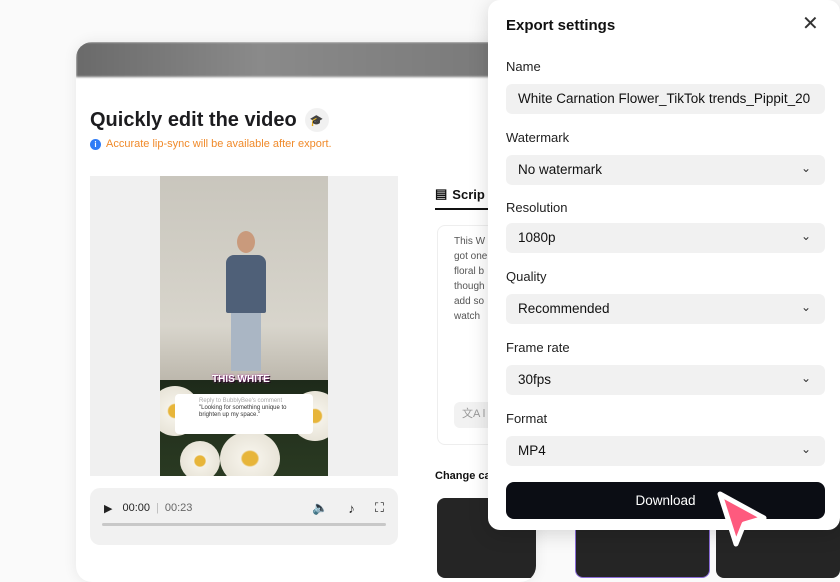 The image size is (840, 582). What do you see at coordinates (742, 519) in the screenshot?
I see `cursor-pointer-icon` at bounding box center [742, 519].